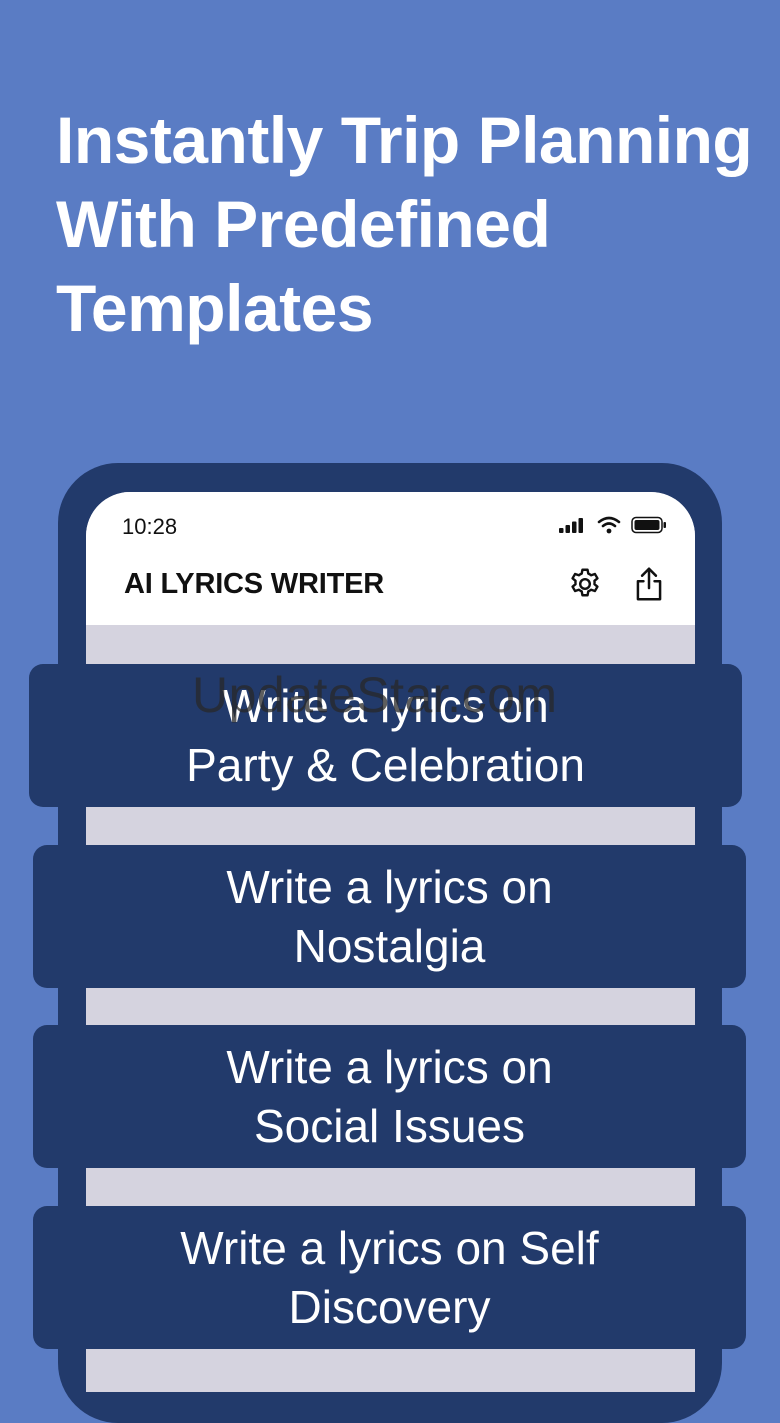 This screenshot has width=780, height=1423. What do you see at coordinates (390, 558) in the screenshot?
I see `app-bar: 10:28 AI LYRICS WRITER` at bounding box center [390, 558].